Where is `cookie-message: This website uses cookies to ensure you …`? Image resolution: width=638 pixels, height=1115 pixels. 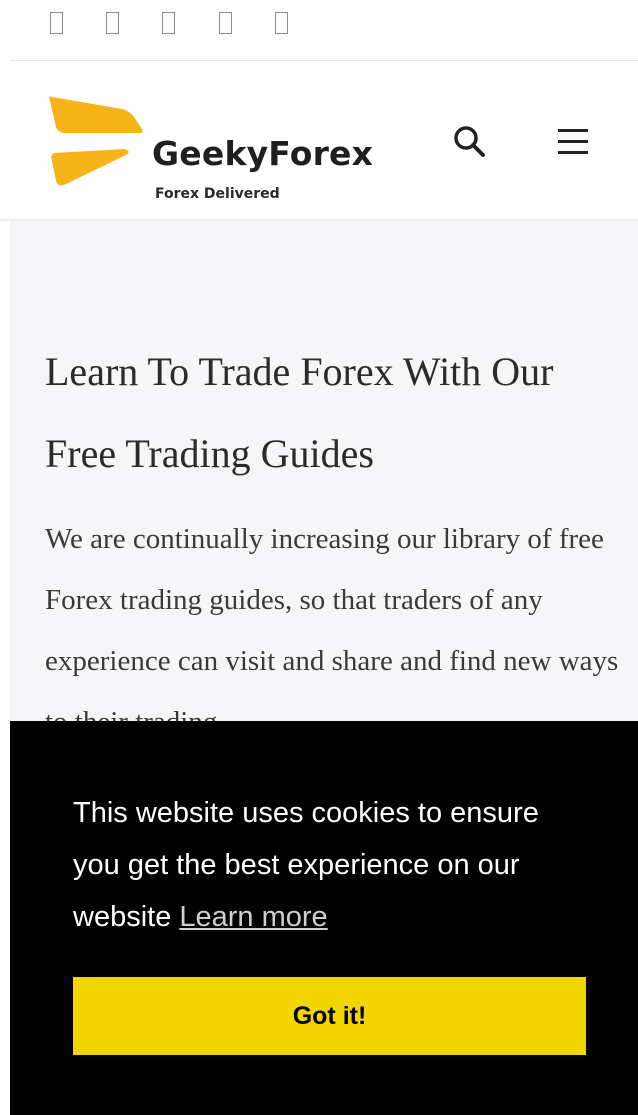 cookie-message: This website uses cookies to ensure you … is located at coordinates (333, 865).